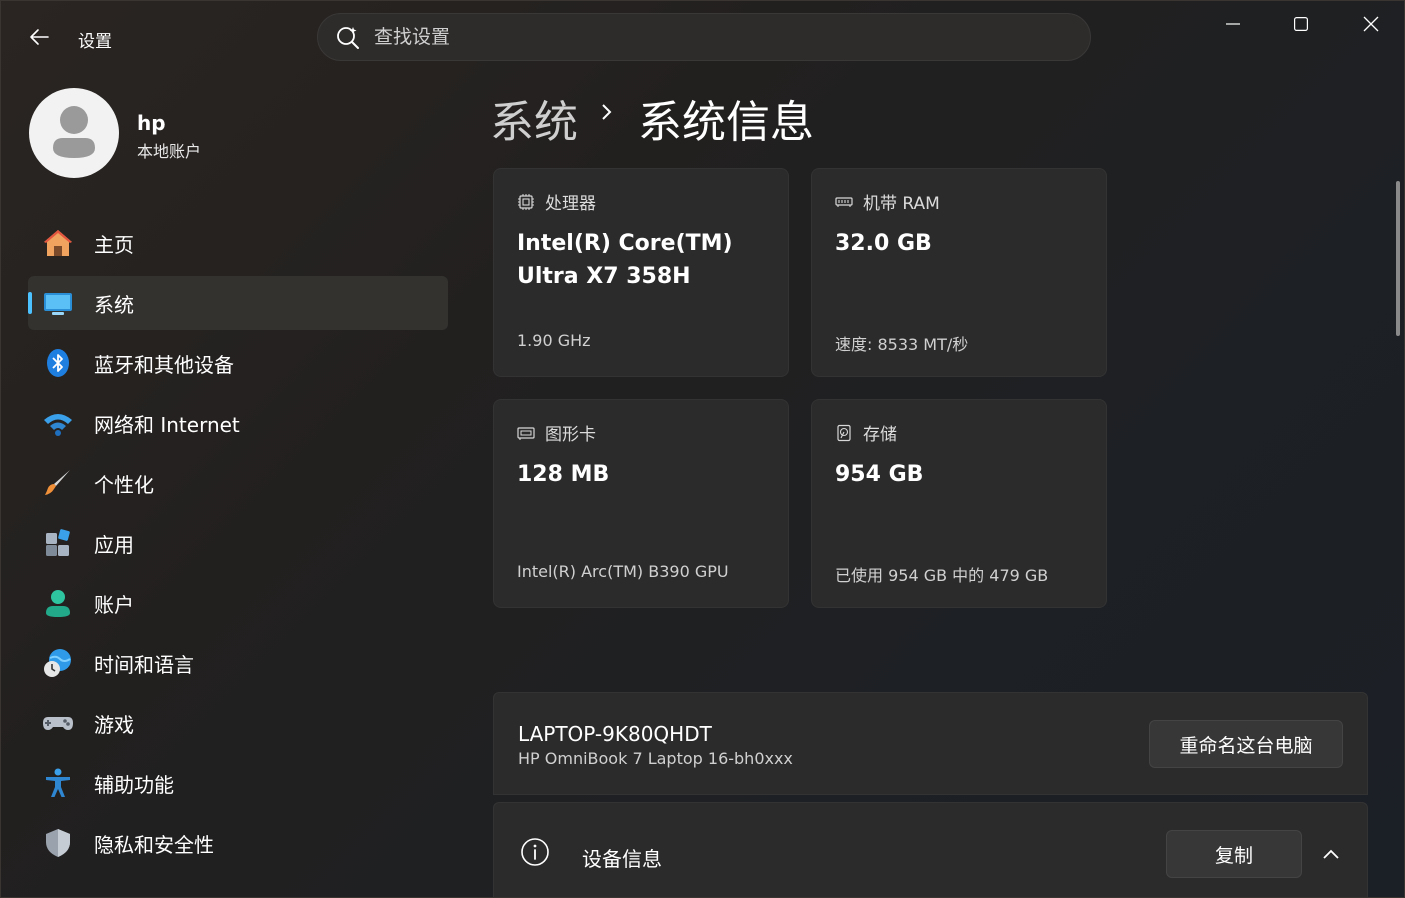 Image resolution: width=1405 pixels, height=898 pixels. I want to click on maximize-icon, so click(1301, 24).